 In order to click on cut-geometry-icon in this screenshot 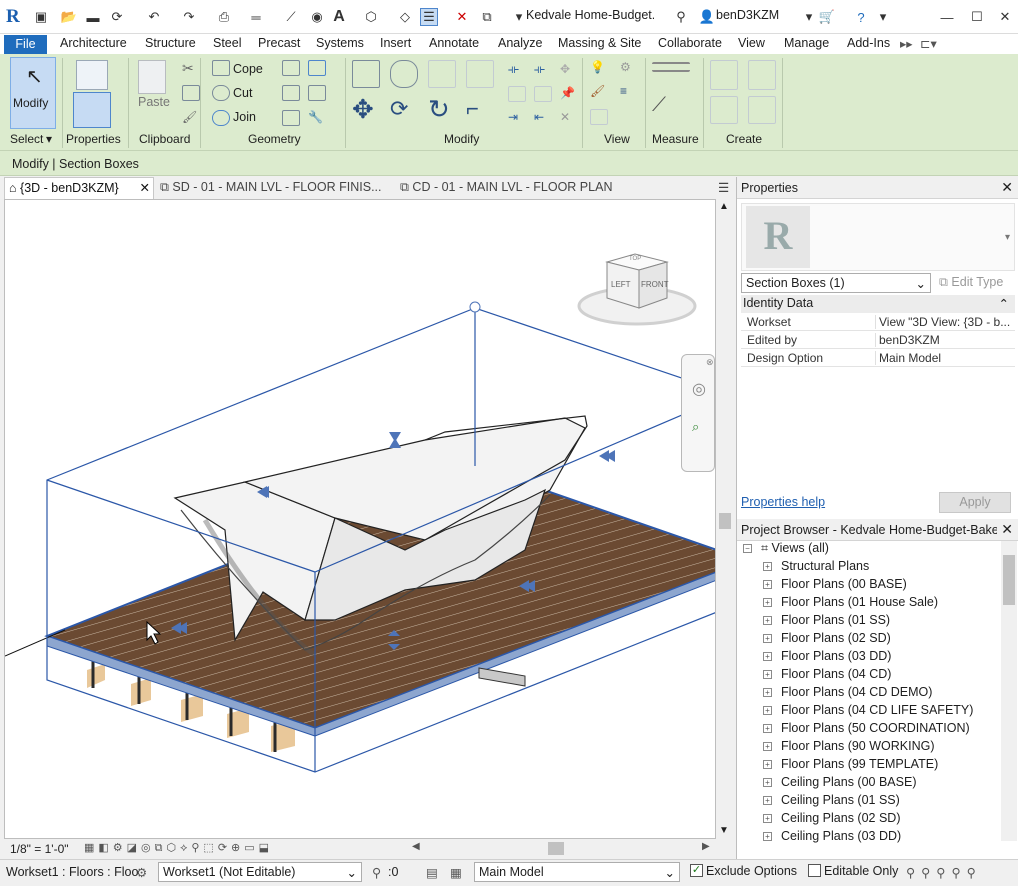, I will do `click(221, 93)`.